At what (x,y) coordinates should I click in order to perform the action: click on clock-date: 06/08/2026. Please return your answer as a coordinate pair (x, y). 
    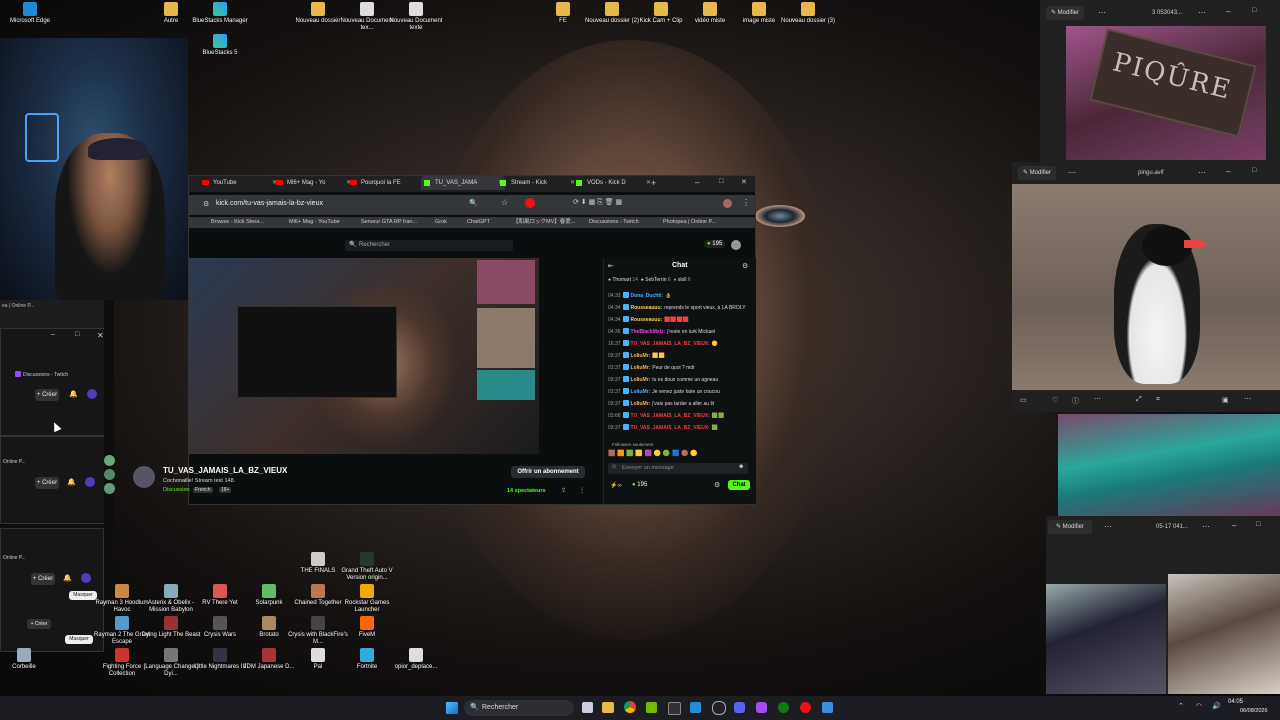
    Looking at the image, I should click on (1258, 711).